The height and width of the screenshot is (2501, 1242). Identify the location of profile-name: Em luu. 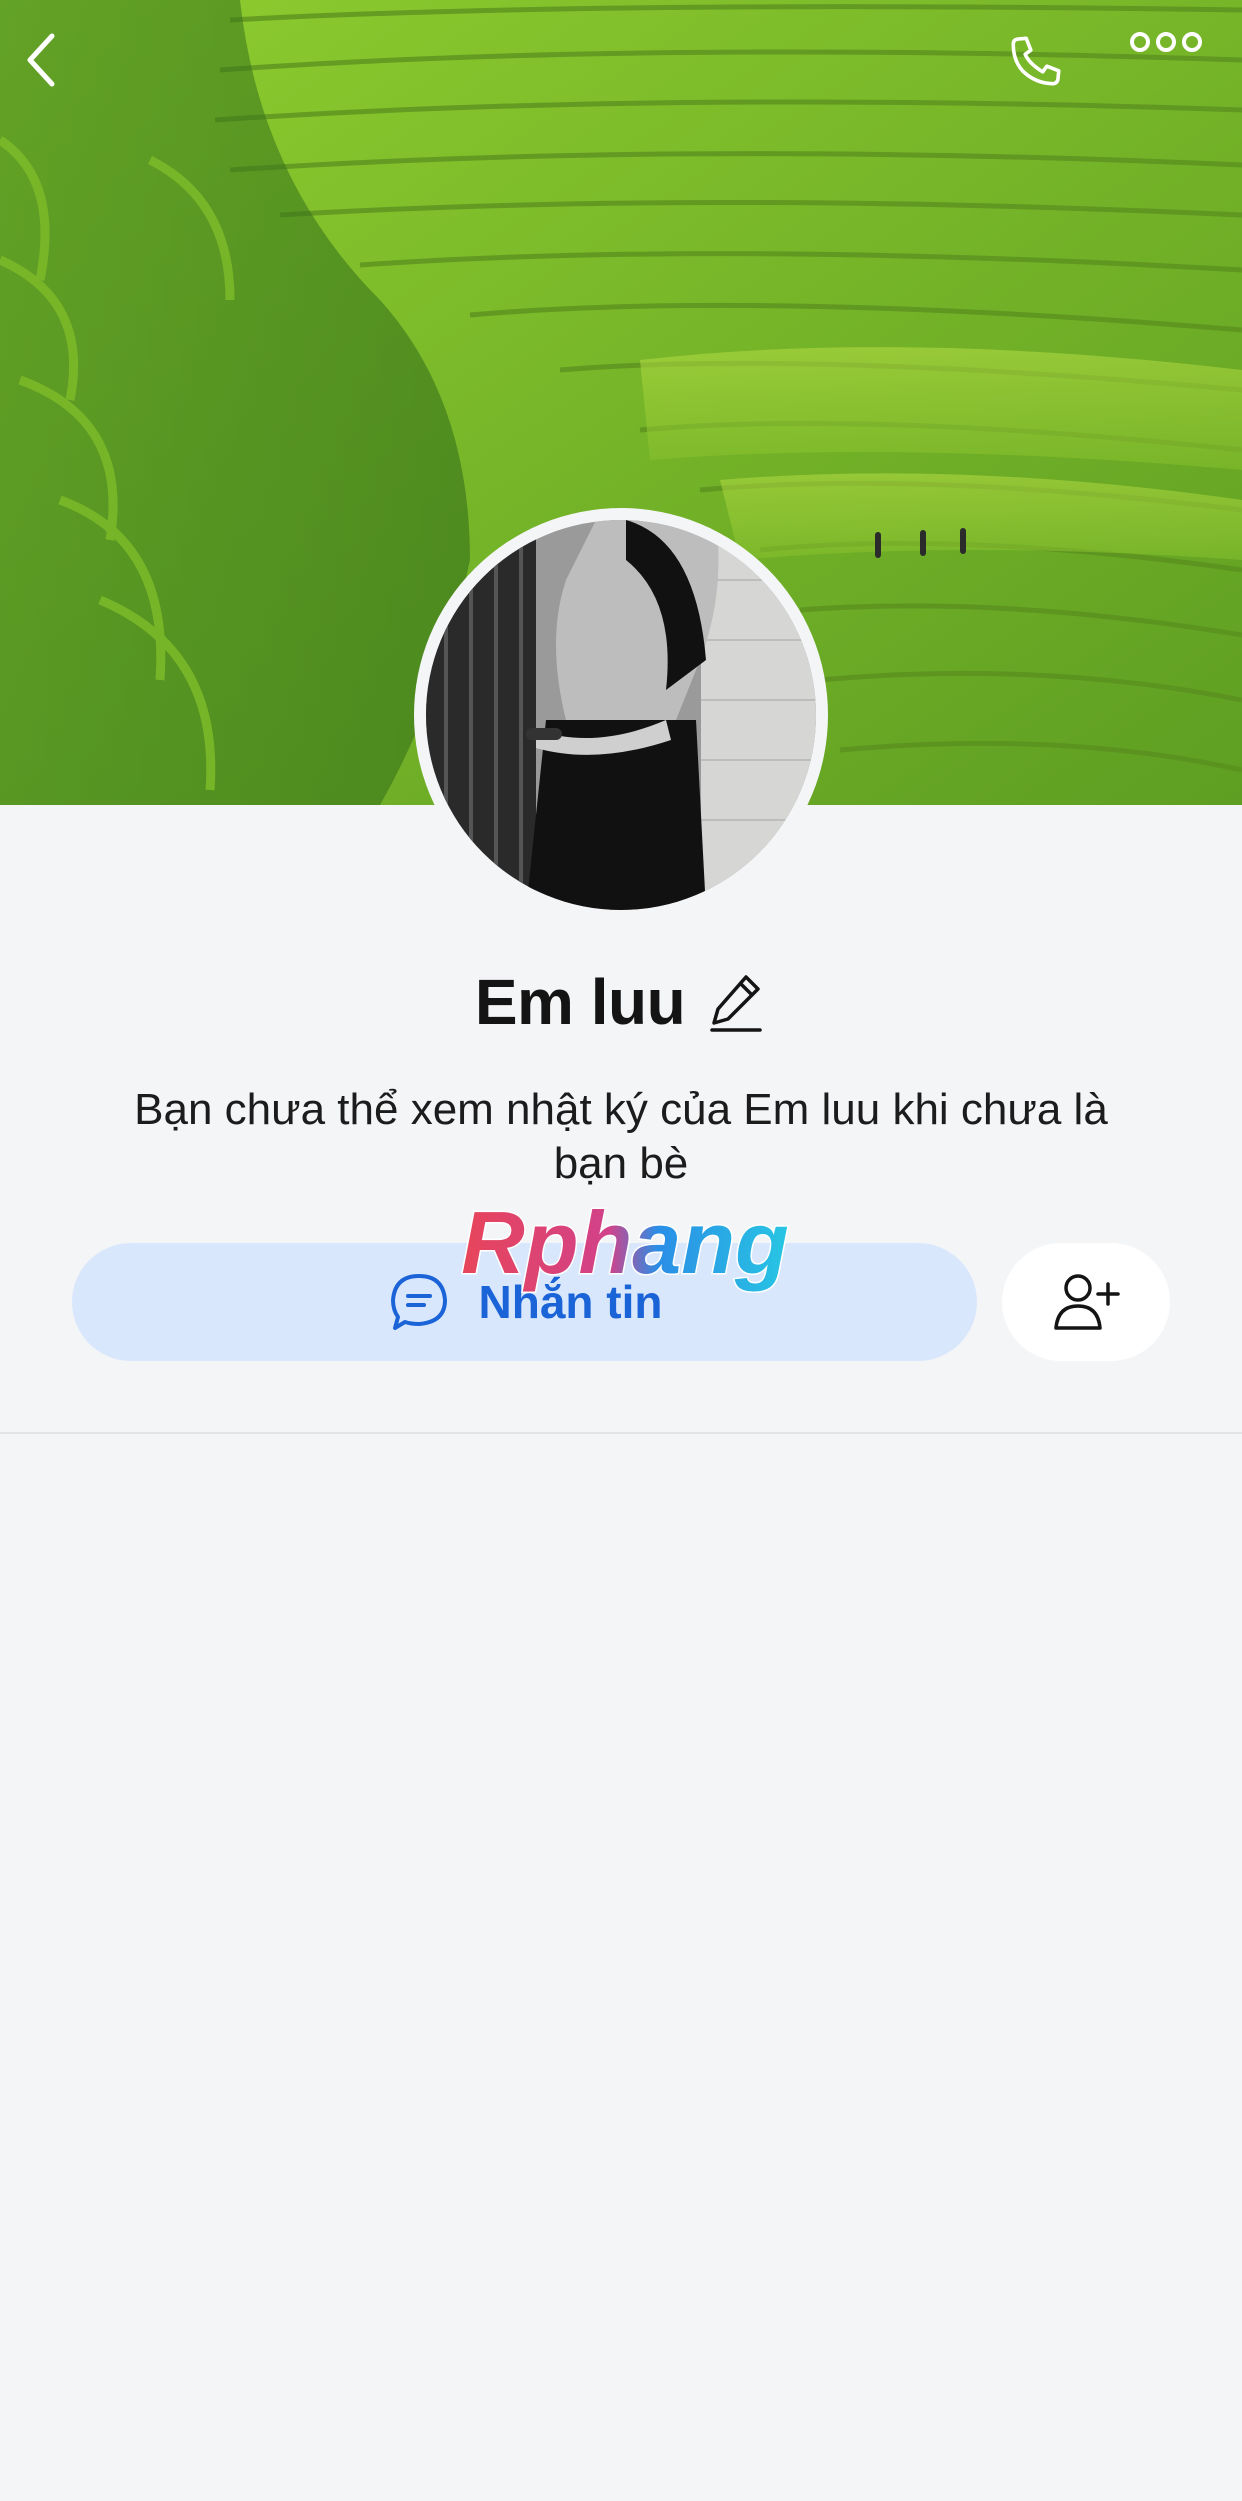
(580, 1002).